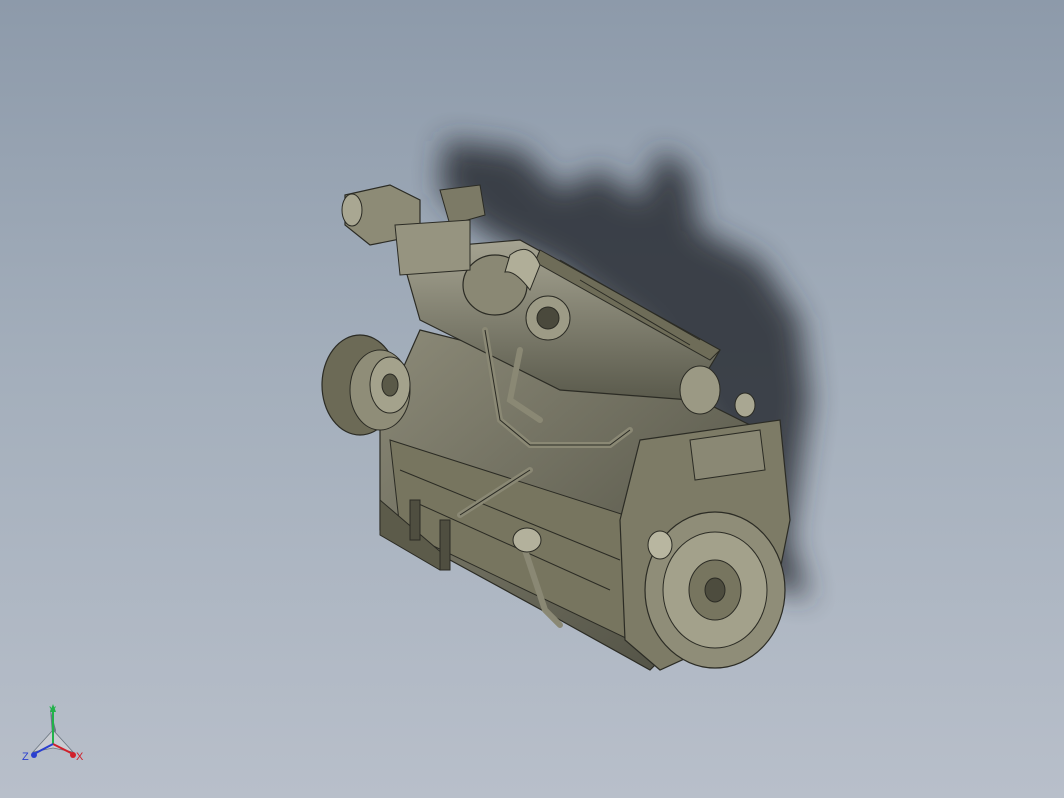 The width and height of the screenshot is (1064, 798). I want to click on view-orientation-triad: Y X Z, so click(53, 736).